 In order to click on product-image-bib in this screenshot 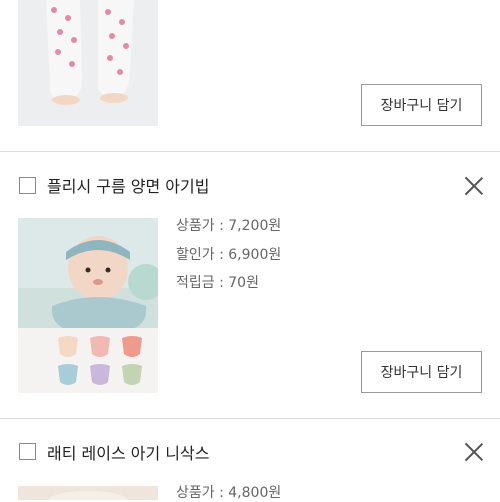, I will do `click(88, 305)`.